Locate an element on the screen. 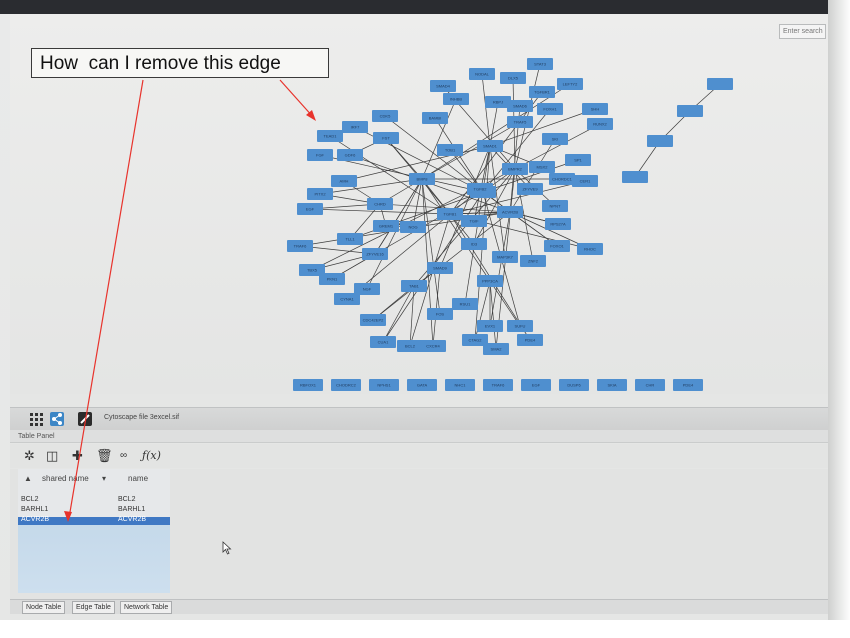 The image size is (850, 638). network-node: MSX2 is located at coordinates (542, 167).